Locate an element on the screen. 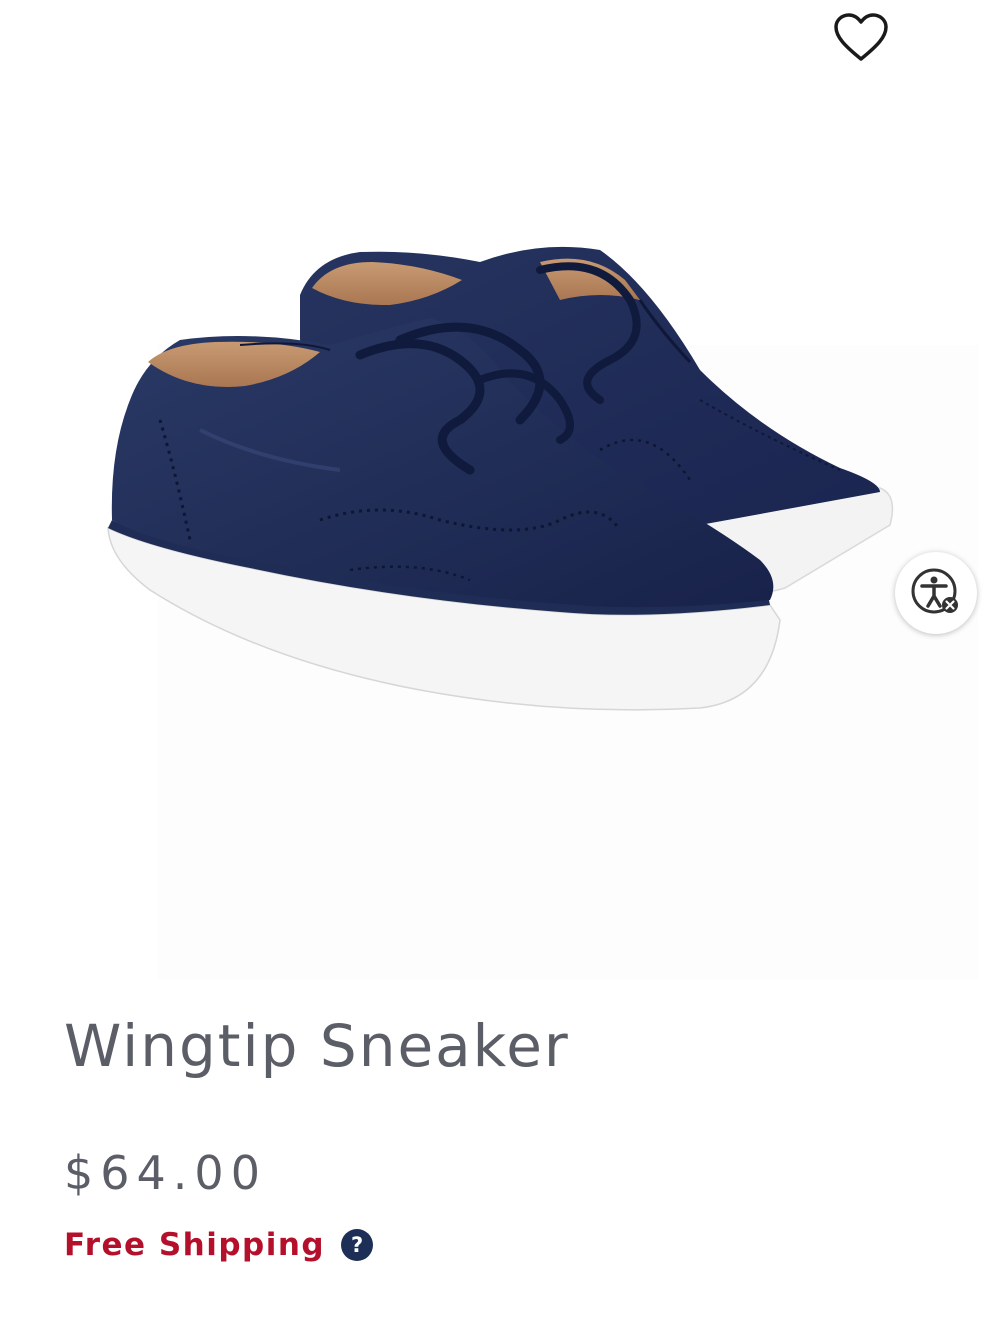  favorite-button is located at coordinates (861, 38).